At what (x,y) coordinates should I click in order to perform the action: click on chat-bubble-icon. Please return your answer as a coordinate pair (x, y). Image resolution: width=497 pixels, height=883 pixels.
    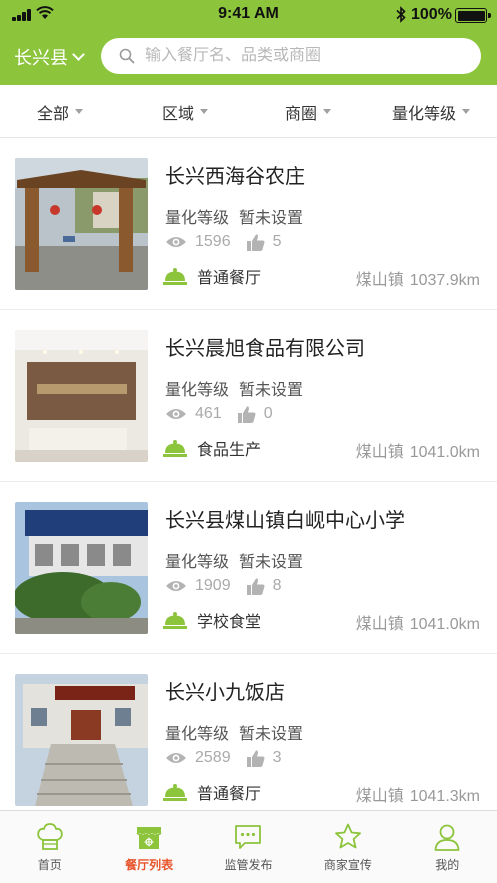
    Looking at the image, I should click on (248, 837).